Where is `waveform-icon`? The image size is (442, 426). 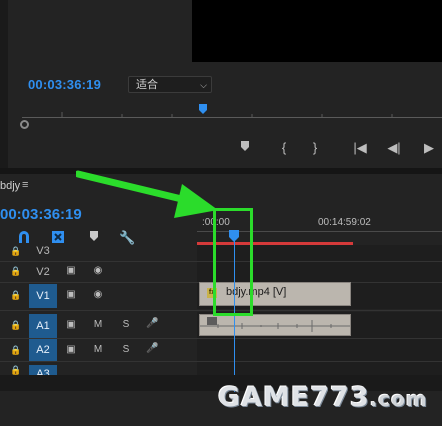
waveform-icon is located at coordinates (275, 326).